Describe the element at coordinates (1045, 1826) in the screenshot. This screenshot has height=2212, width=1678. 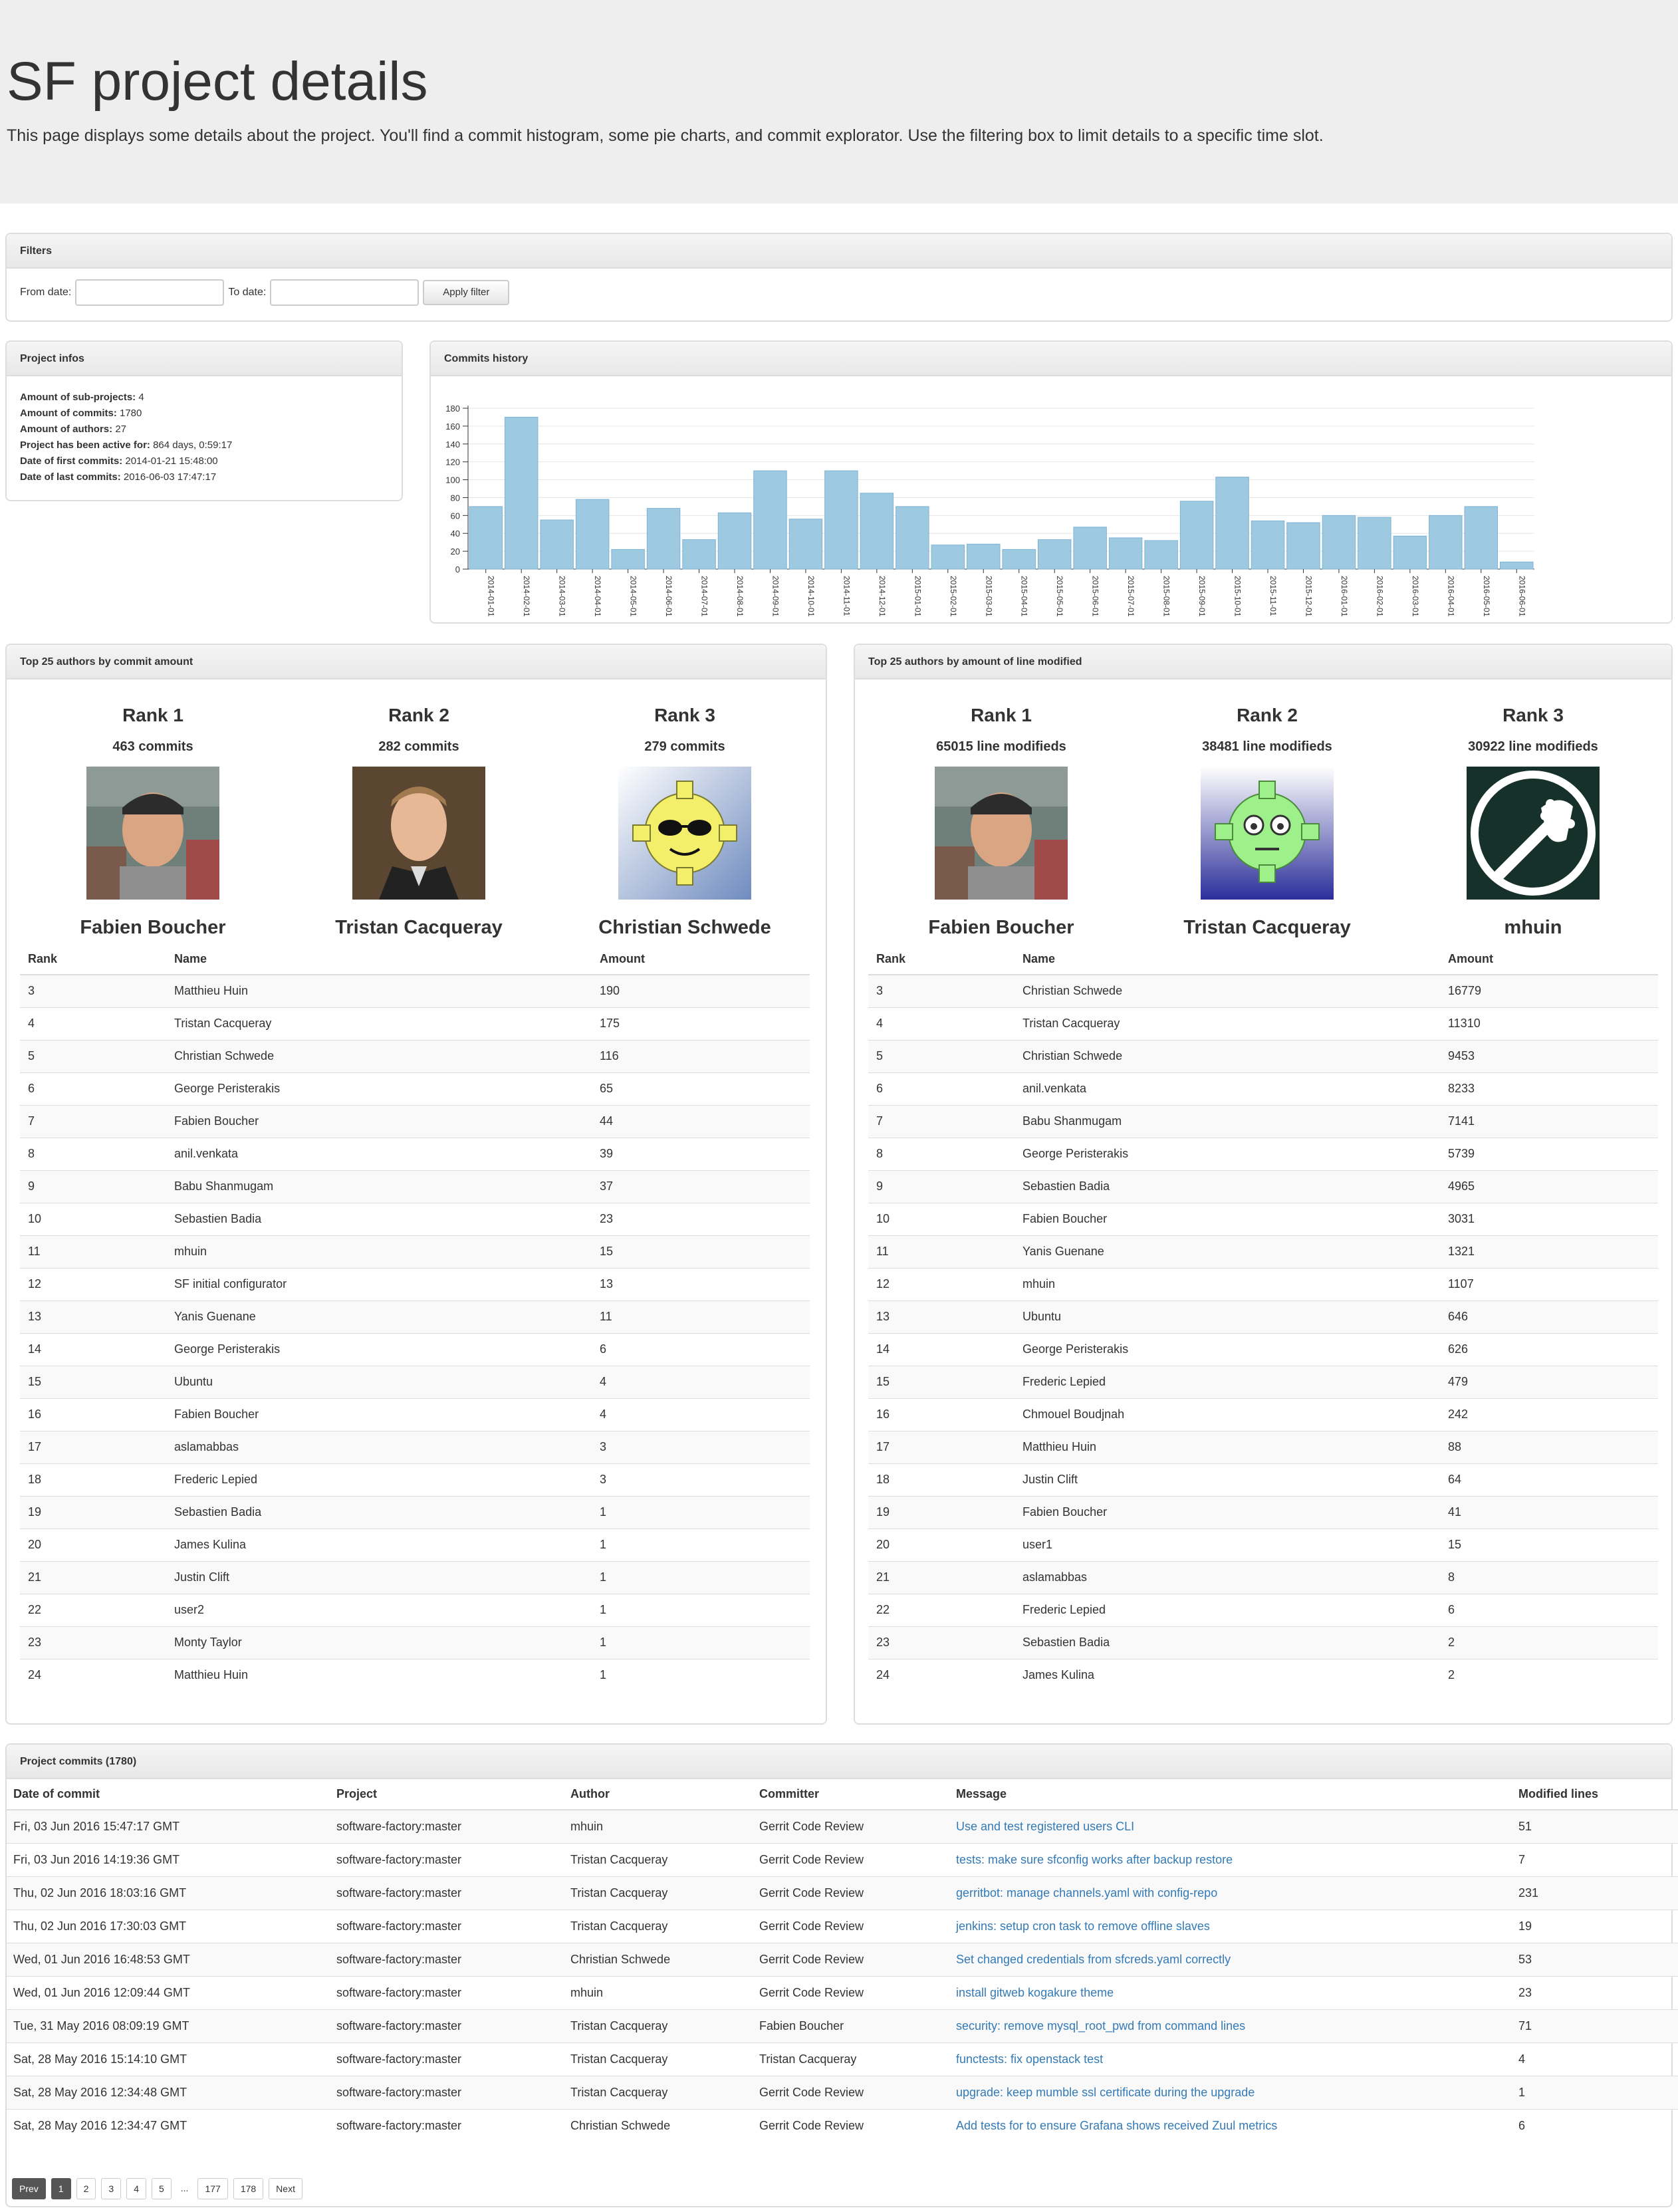
I see `commit-message-link: Use and test registered users CLI` at that location.